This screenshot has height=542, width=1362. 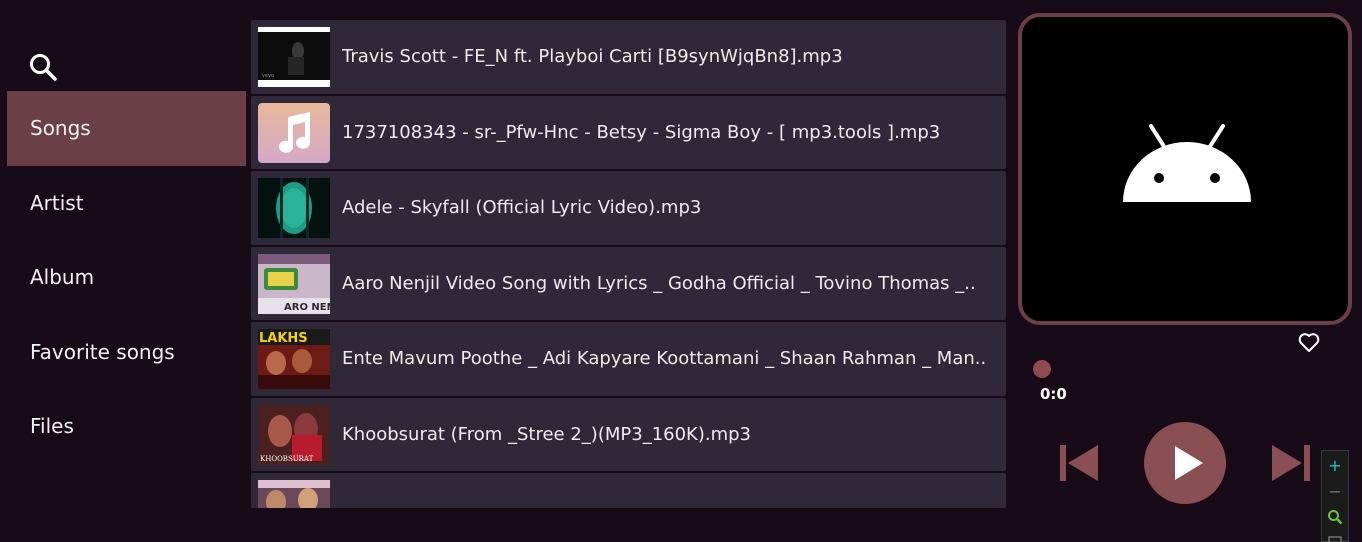 What do you see at coordinates (1335, 491) in the screenshot?
I see `zoom-out-button: −` at bounding box center [1335, 491].